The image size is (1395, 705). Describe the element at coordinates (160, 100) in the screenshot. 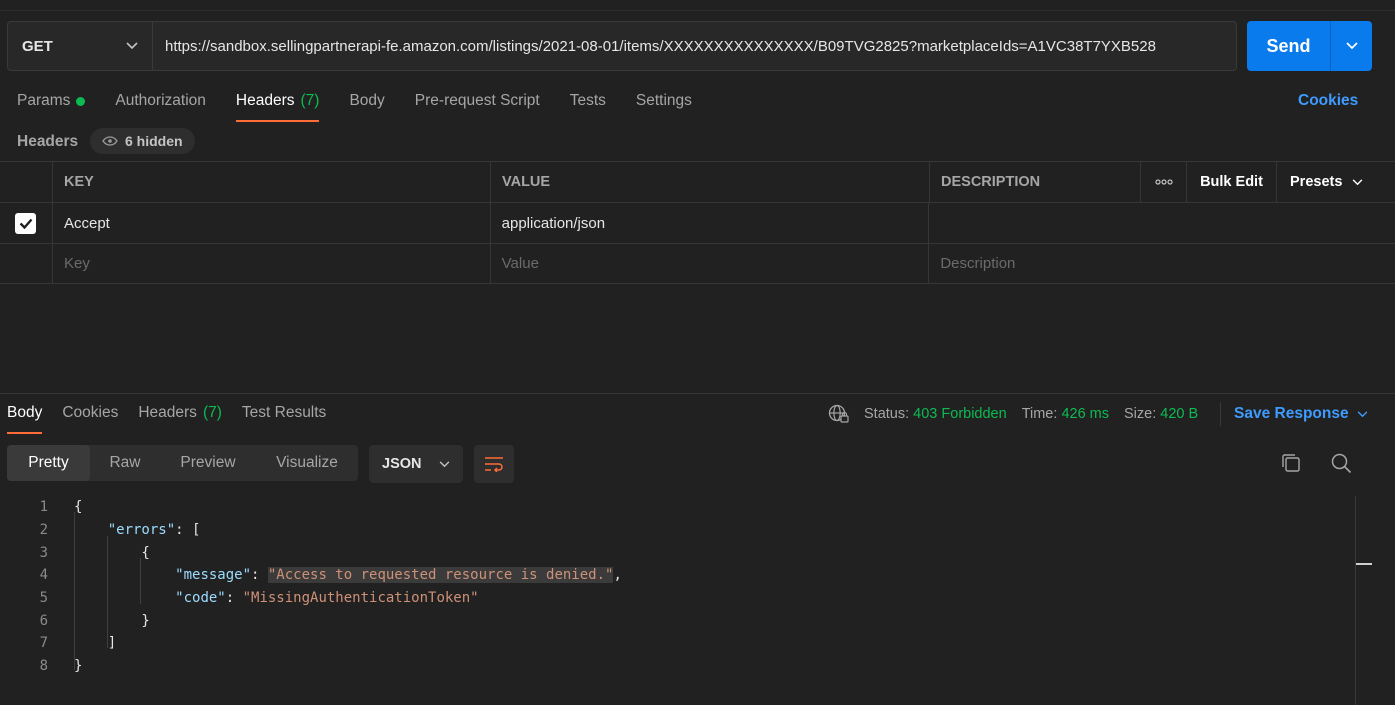

I see `tab-label: Authorization` at that location.